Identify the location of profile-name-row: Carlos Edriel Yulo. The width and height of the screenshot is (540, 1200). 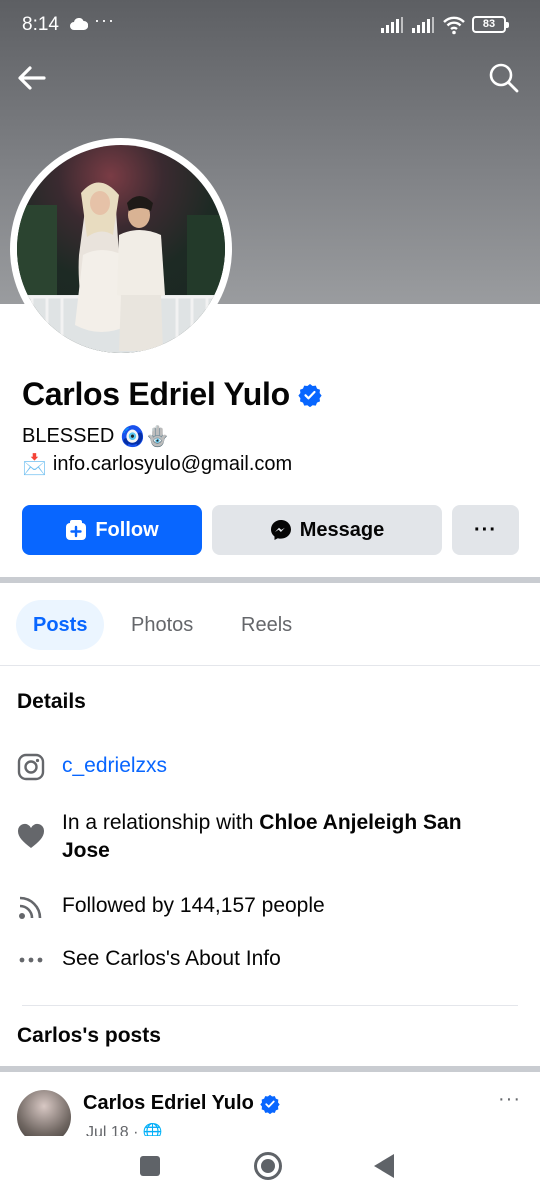
(172, 394).